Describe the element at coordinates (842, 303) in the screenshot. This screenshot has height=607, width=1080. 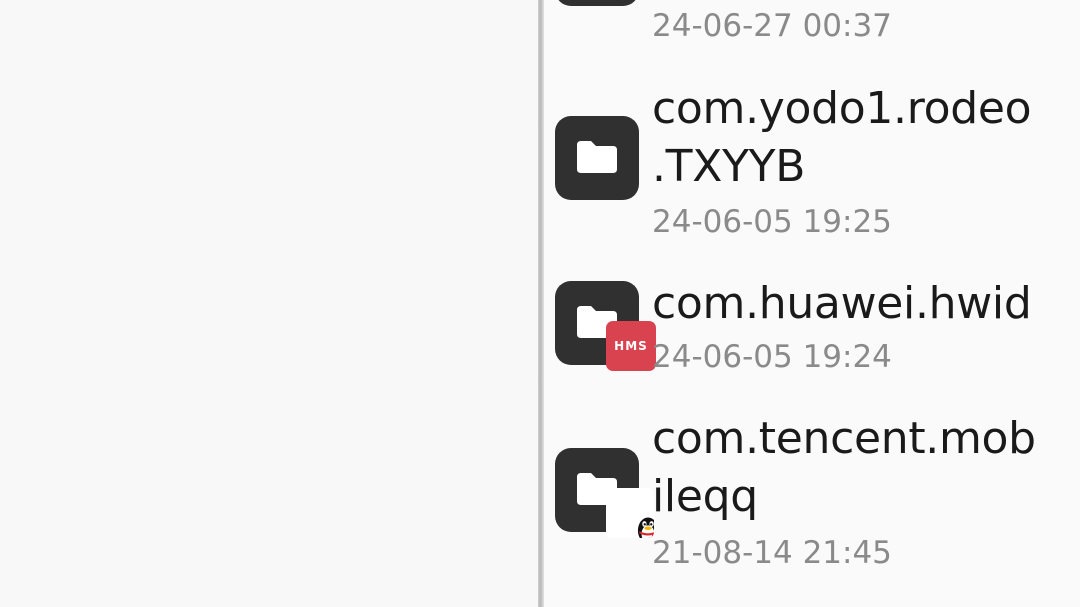
I see `file-name: com.huawei.hwid` at that location.